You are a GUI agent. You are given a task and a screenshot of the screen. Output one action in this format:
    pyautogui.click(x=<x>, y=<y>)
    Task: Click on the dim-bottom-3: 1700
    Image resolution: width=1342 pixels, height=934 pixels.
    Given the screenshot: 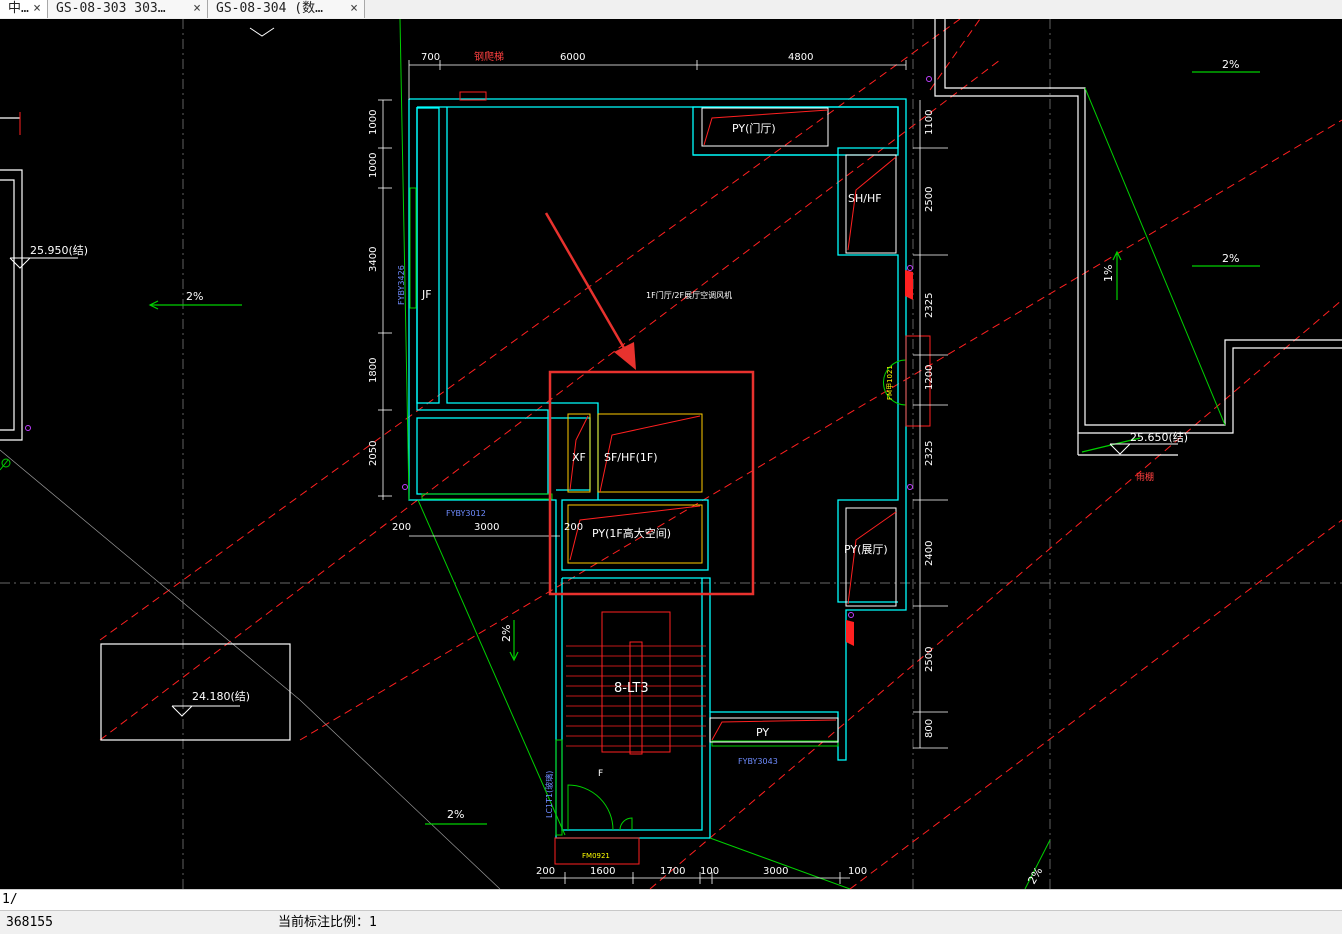 What is the action you would take?
    pyautogui.click(x=672, y=871)
    